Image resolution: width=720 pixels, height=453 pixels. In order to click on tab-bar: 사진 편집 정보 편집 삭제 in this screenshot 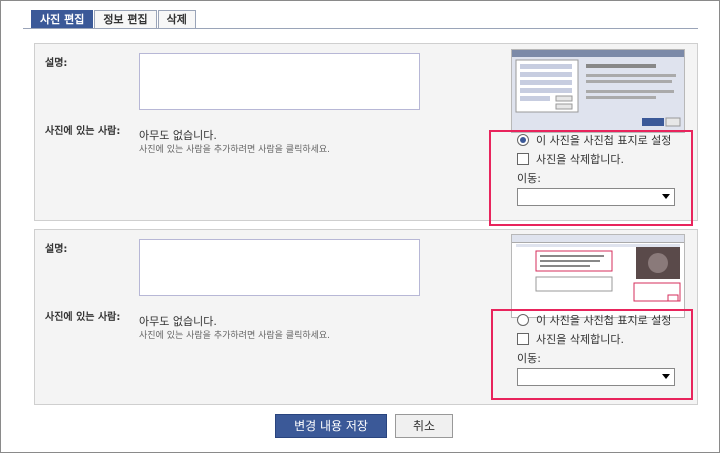, I will do `click(114, 19)`.